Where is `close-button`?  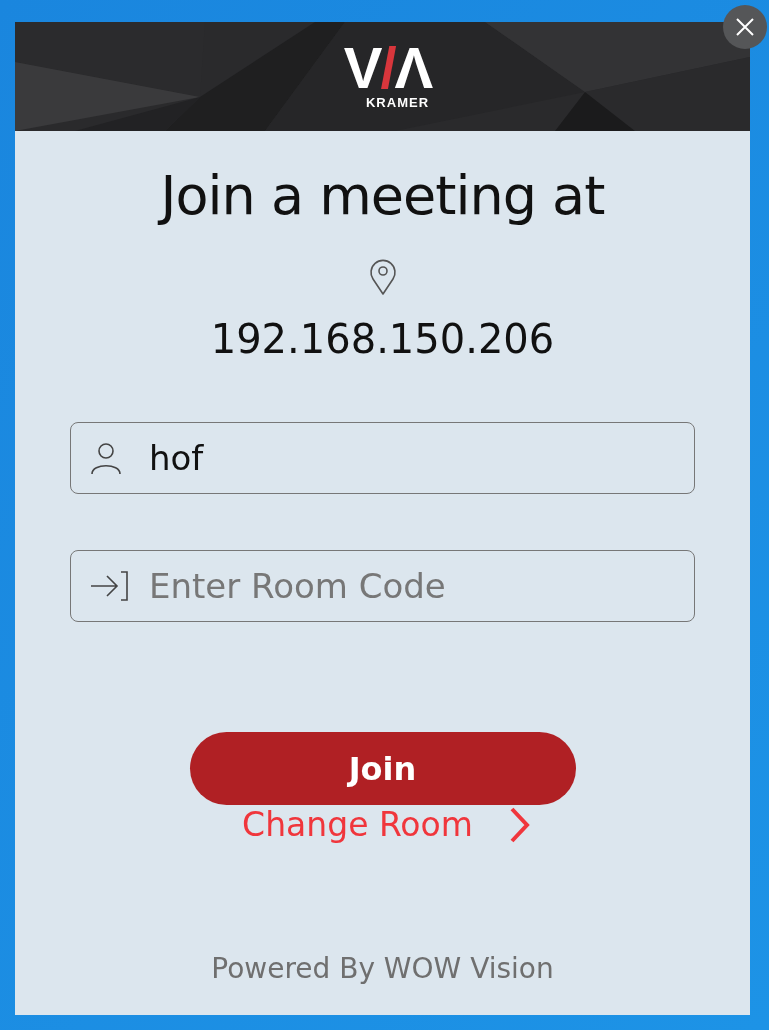
close-button is located at coordinates (745, 27).